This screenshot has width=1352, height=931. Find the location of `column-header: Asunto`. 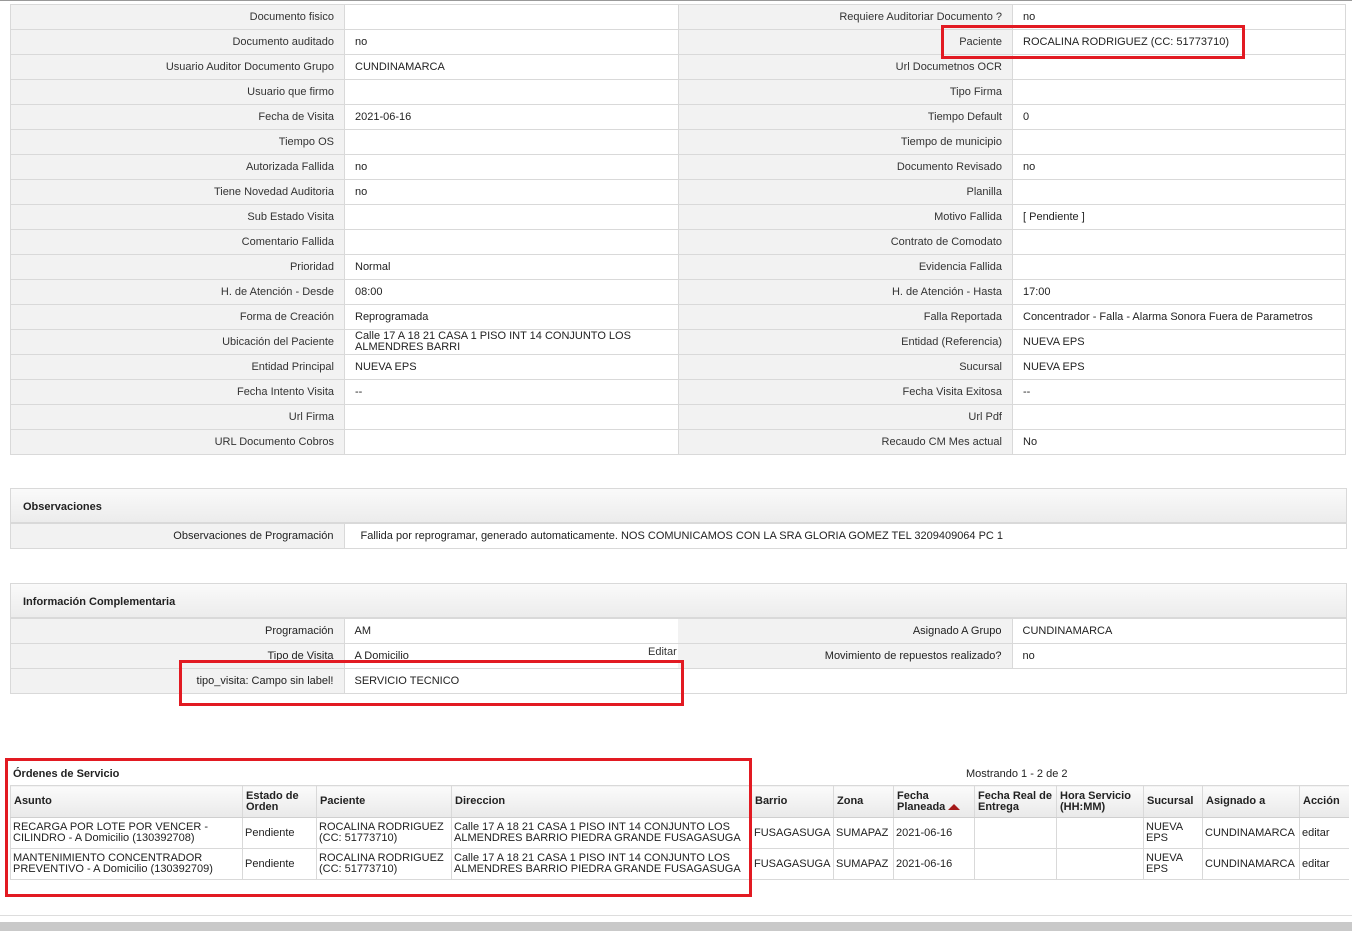

column-header: Asunto is located at coordinates (126, 801).